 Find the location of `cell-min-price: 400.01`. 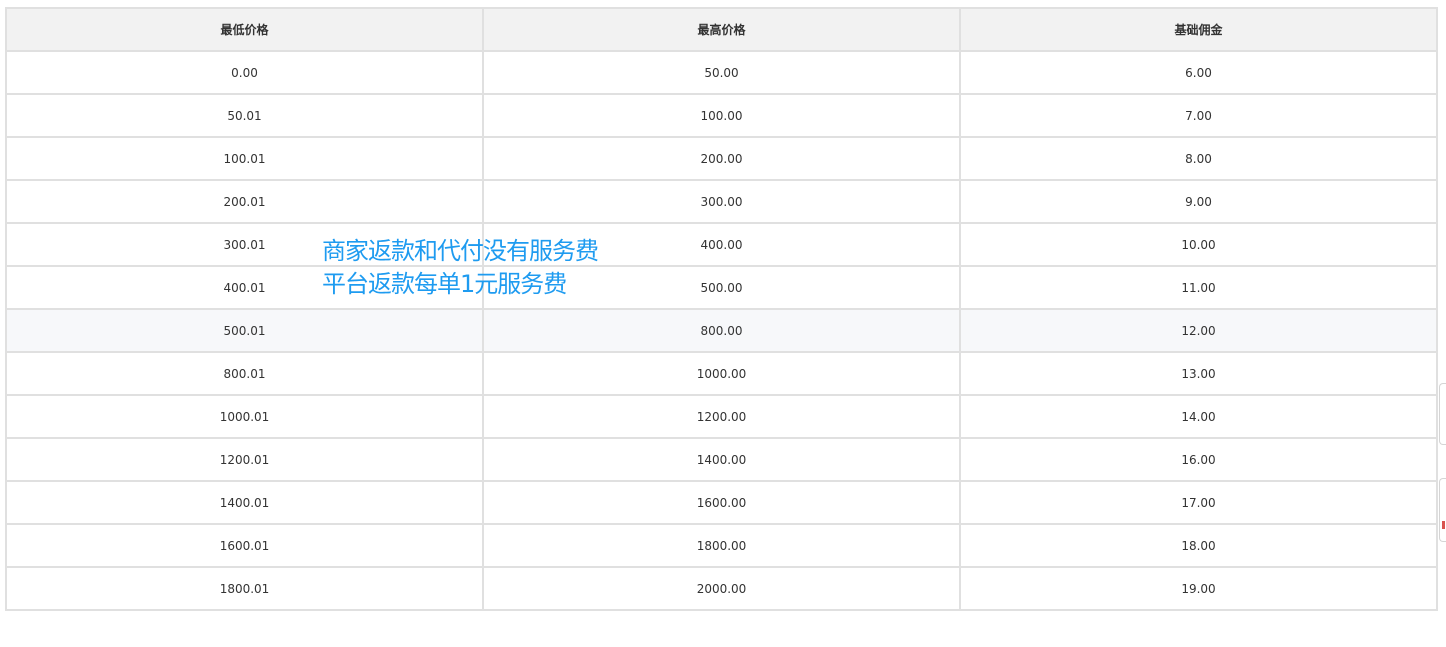

cell-min-price: 400.01 is located at coordinates (244, 287).